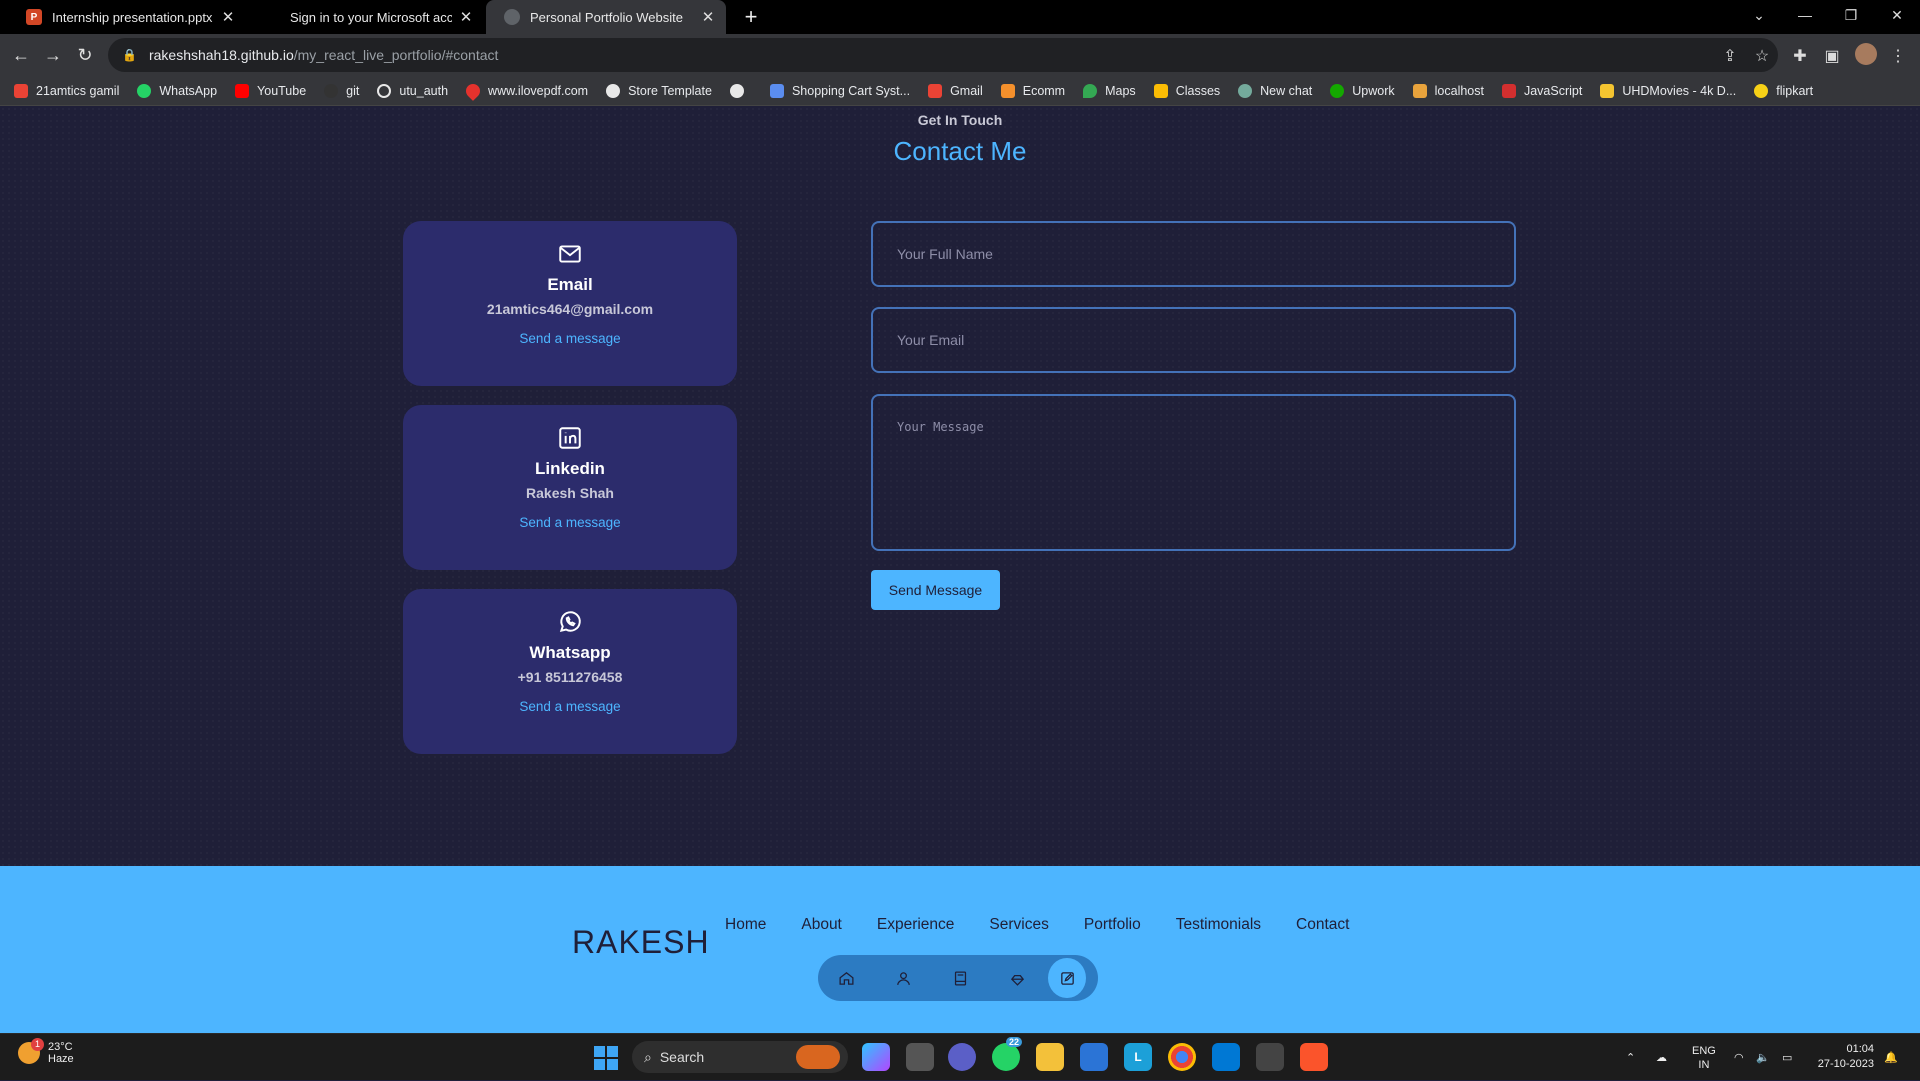 This screenshot has width=1920, height=1081. I want to click on minimize-button: —, so click(1805, 15).